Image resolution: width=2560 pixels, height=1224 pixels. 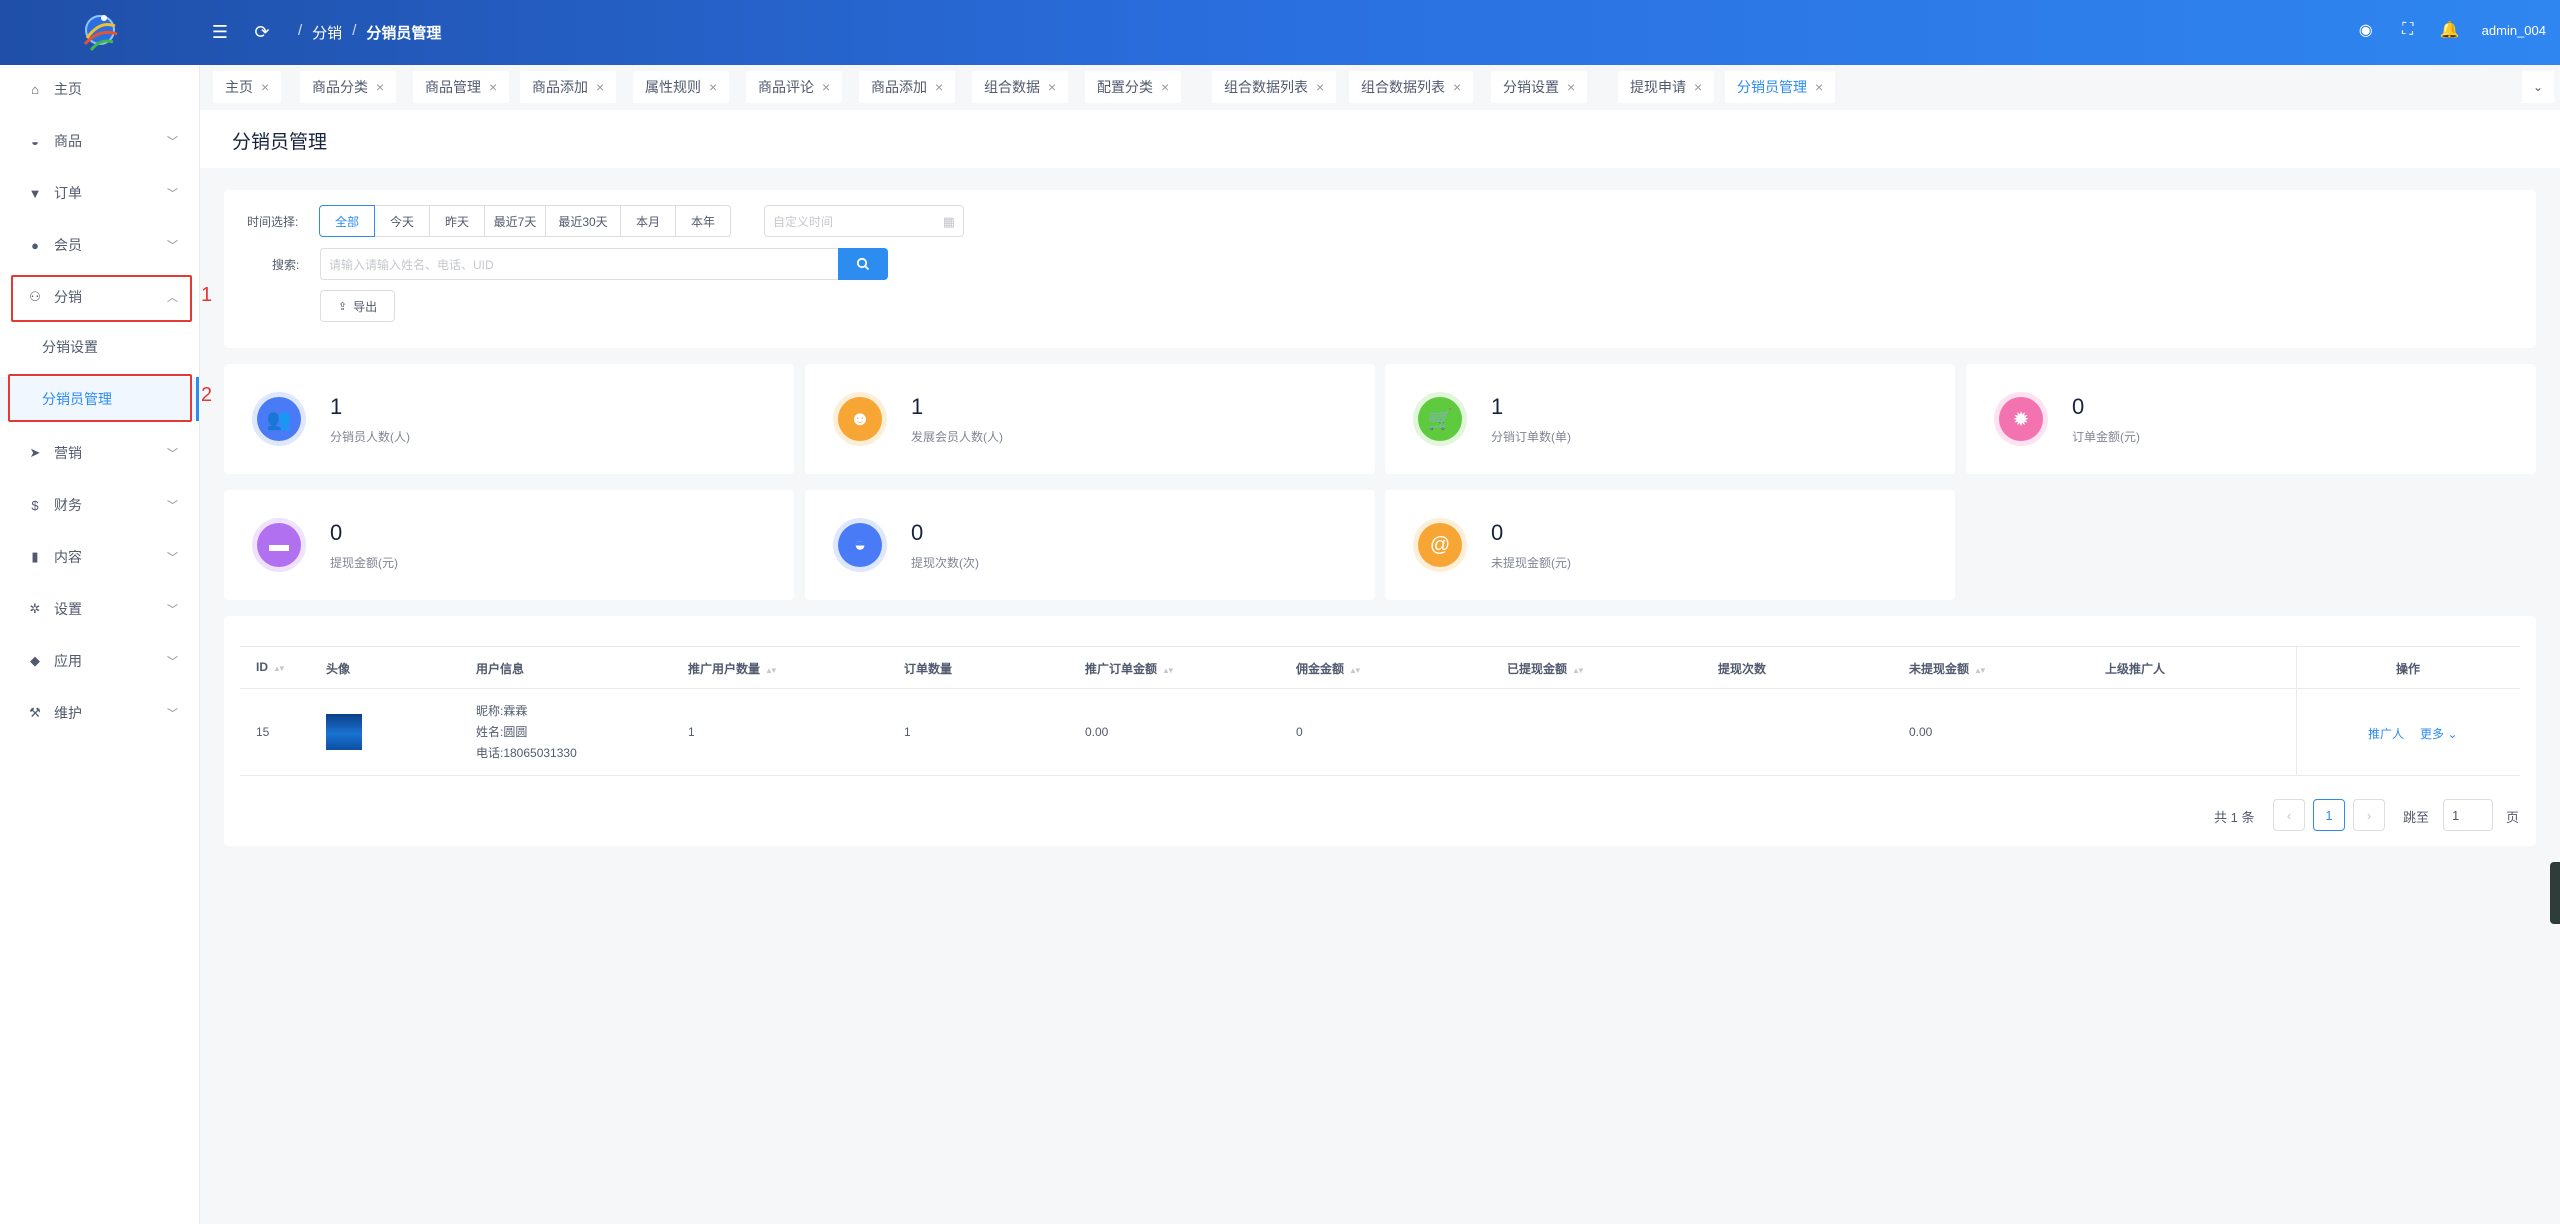 I want to click on search-input: 请输入请输入姓名、电话、UID, so click(x=579, y=264).